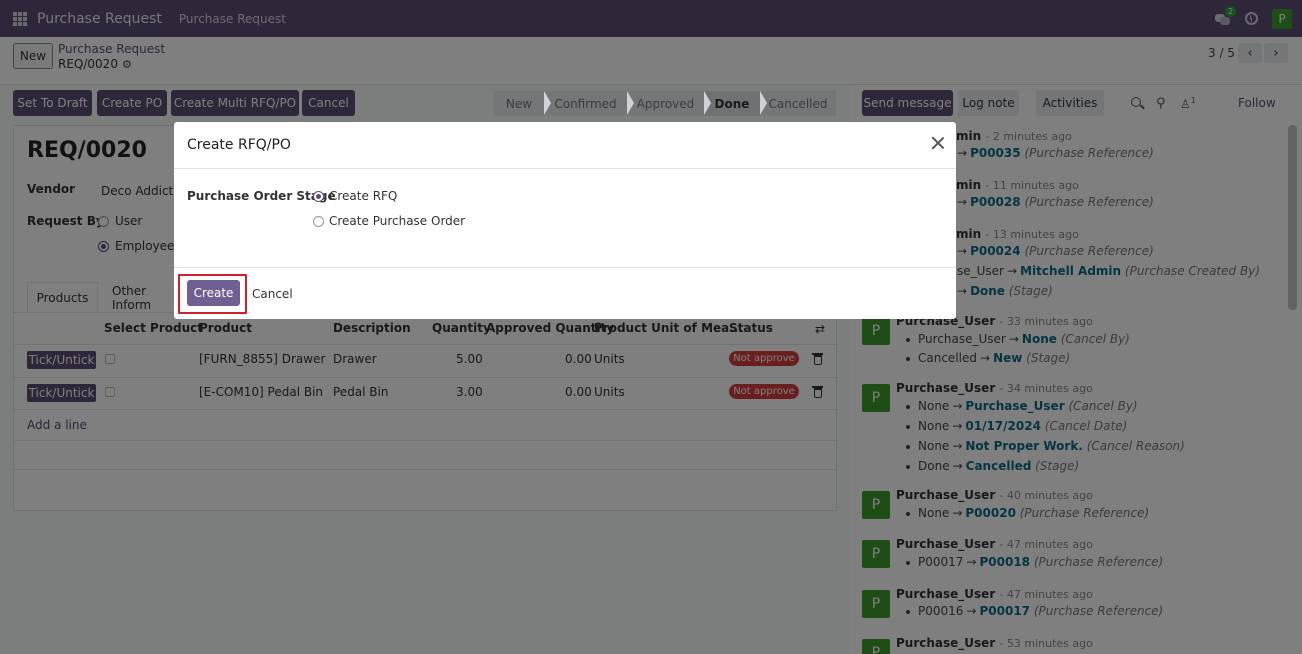 This screenshot has height=654, width=1302. I want to click on create-purchase-order-option-label: Create Purchase Order, so click(397, 221).